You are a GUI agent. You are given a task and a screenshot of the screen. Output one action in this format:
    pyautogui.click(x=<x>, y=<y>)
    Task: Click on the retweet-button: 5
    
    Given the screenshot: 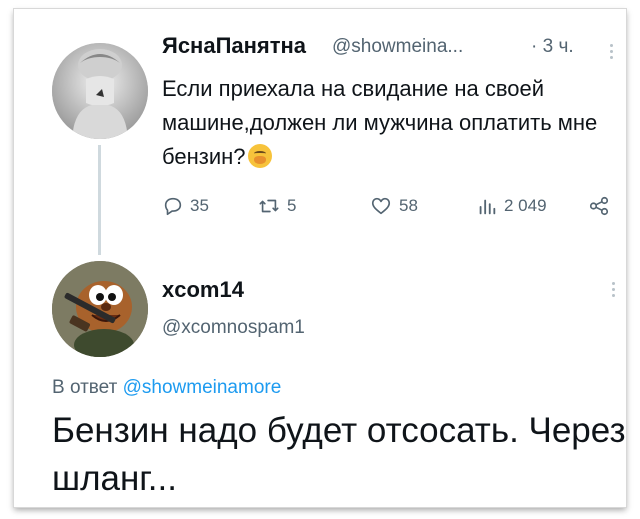 What is the action you would take?
    pyautogui.click(x=276, y=206)
    